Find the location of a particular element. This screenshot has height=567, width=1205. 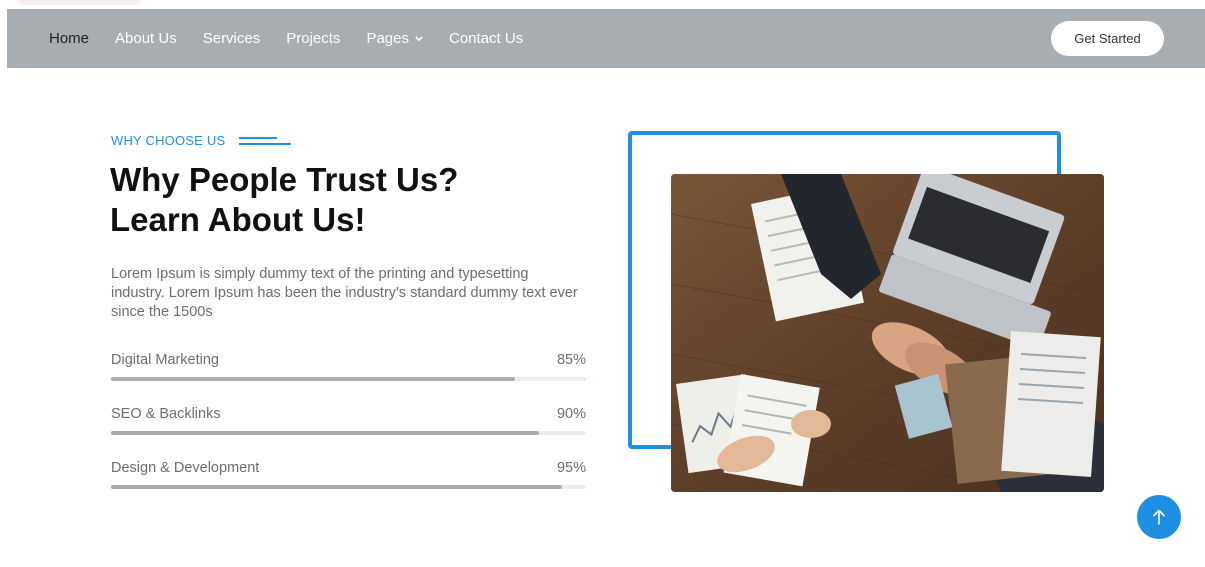

nav-item-pages: Pages is located at coordinates (394, 38).